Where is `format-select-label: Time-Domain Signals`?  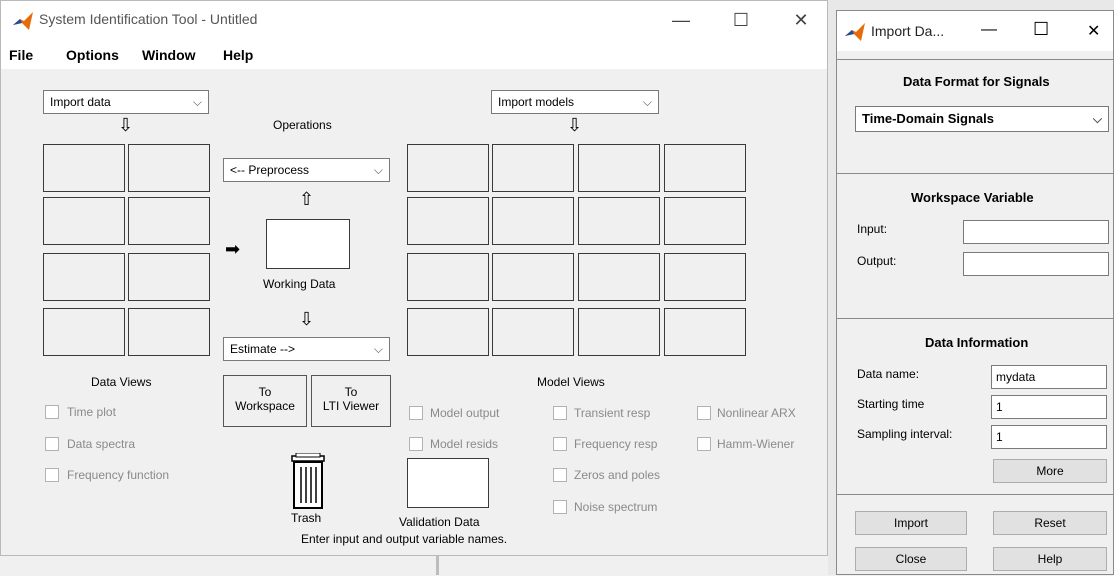
format-select-label: Time-Domain Signals is located at coordinates (928, 118).